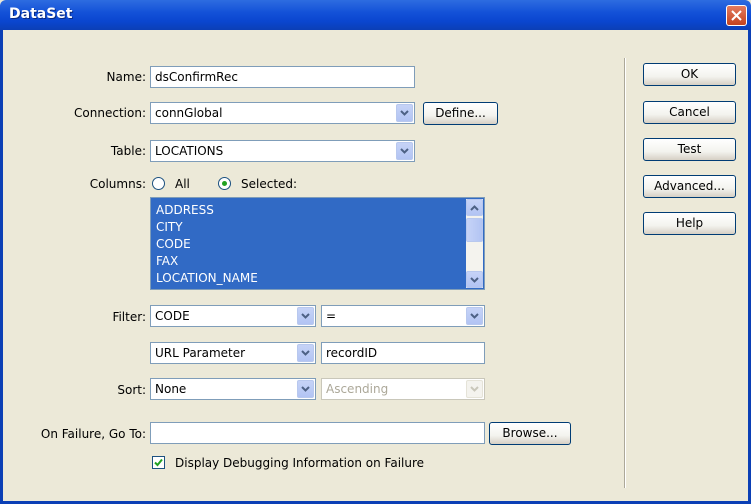 Image resolution: width=751 pixels, height=504 pixels. Describe the element at coordinates (110, 113) in the screenshot. I see `connection-label: Connection:` at that location.